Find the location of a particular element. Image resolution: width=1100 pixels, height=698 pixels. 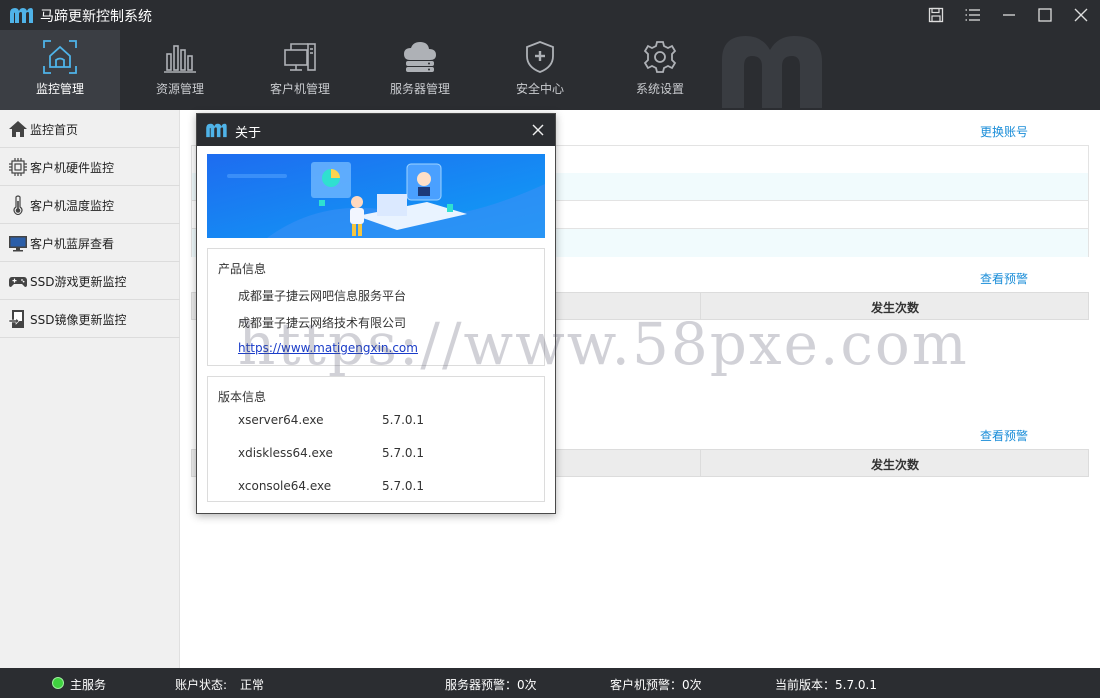

menu-icon is located at coordinates (972, 15).